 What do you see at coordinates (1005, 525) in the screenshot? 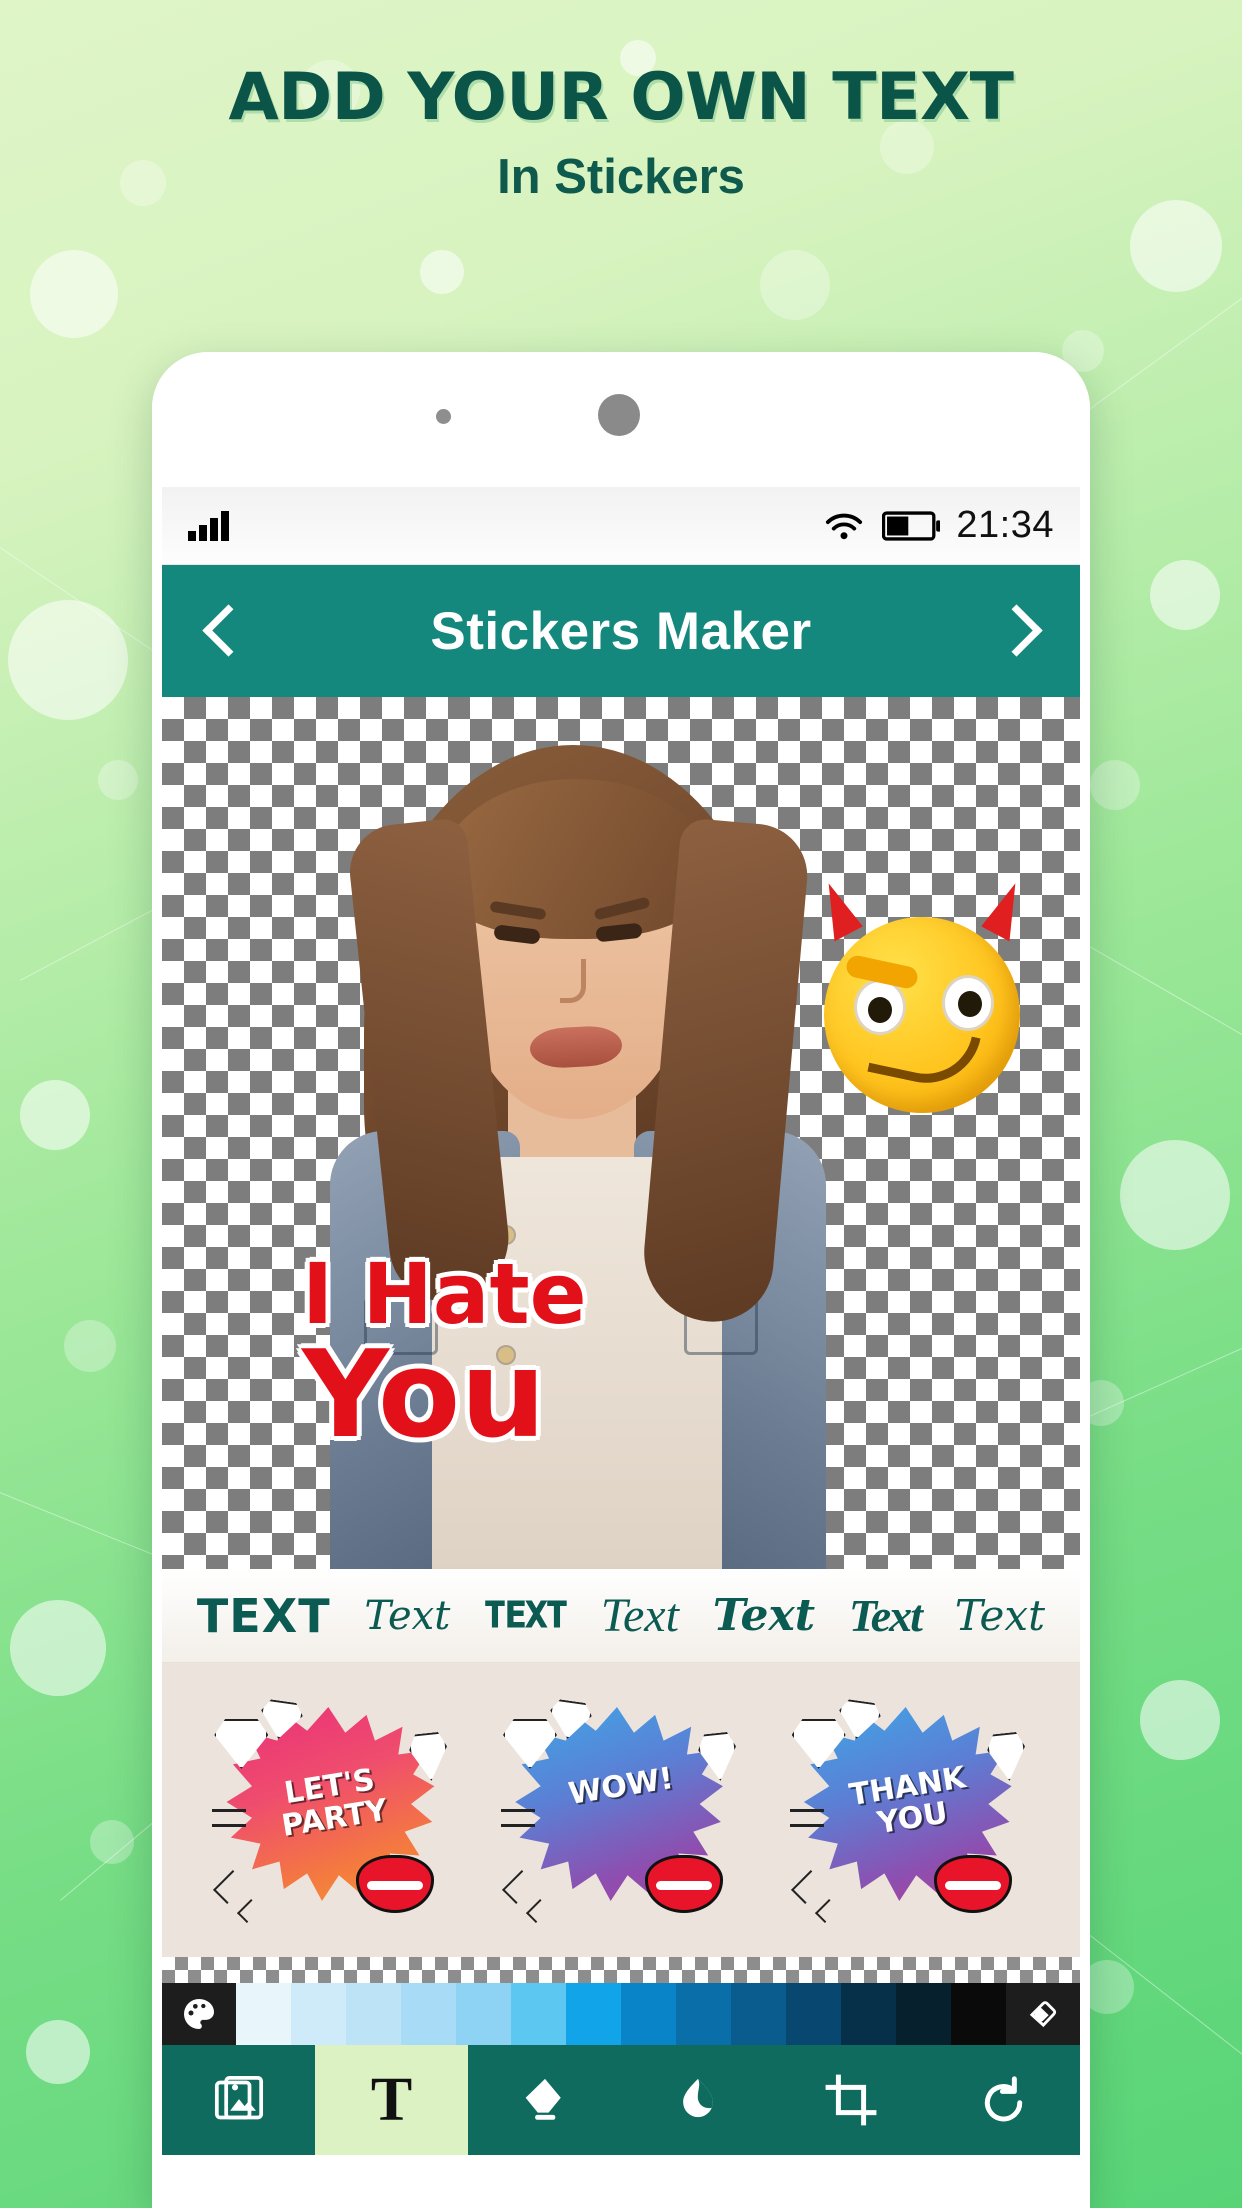
I see `status-time: 21:34` at bounding box center [1005, 525].